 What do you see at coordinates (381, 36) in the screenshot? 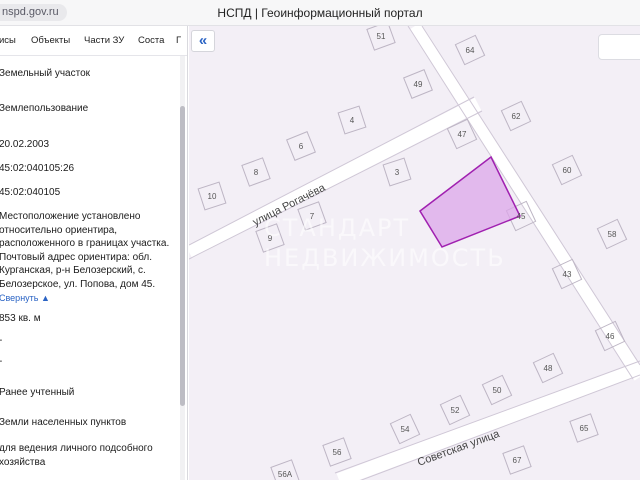
I see `house-number-label: 51` at bounding box center [381, 36].